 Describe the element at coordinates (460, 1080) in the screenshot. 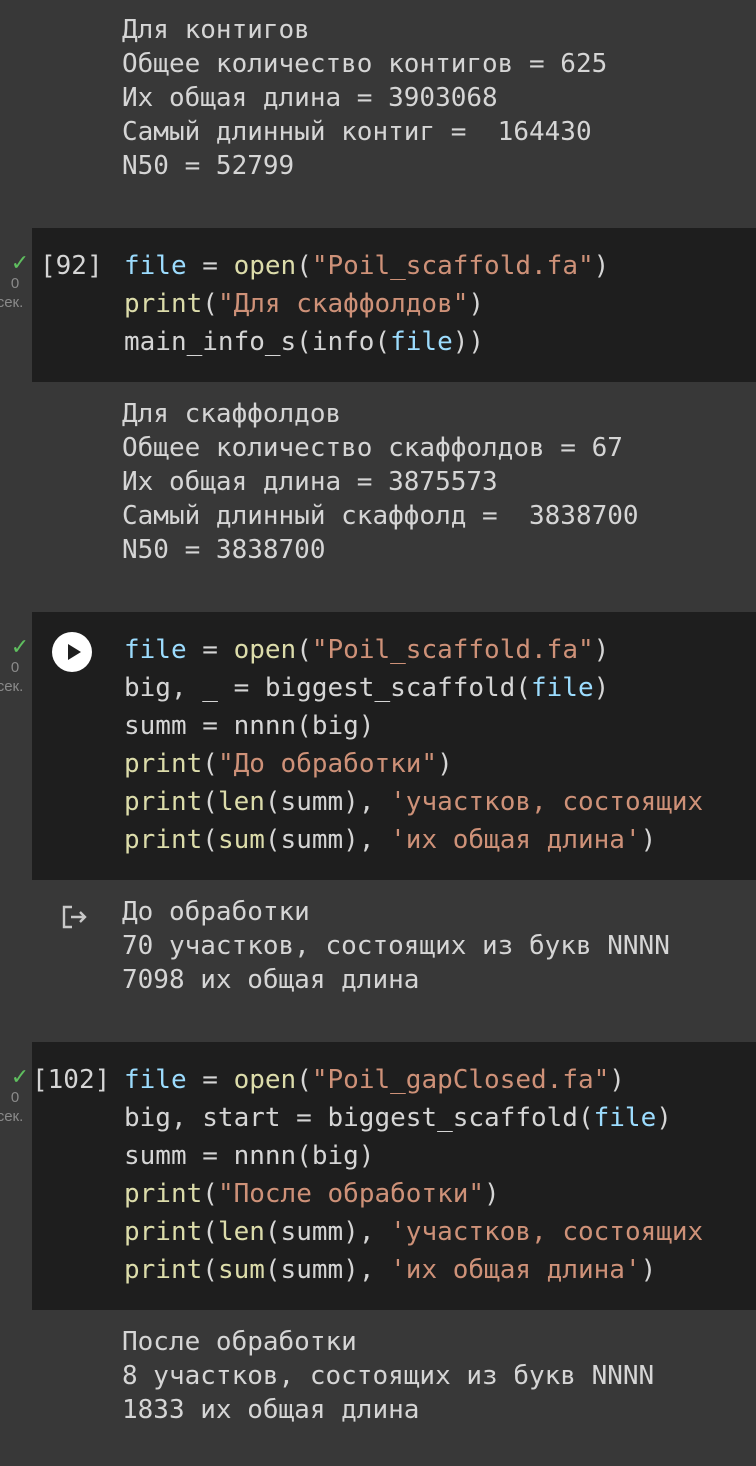

I see `code-string: "Poil_gapClosed.fa"` at that location.